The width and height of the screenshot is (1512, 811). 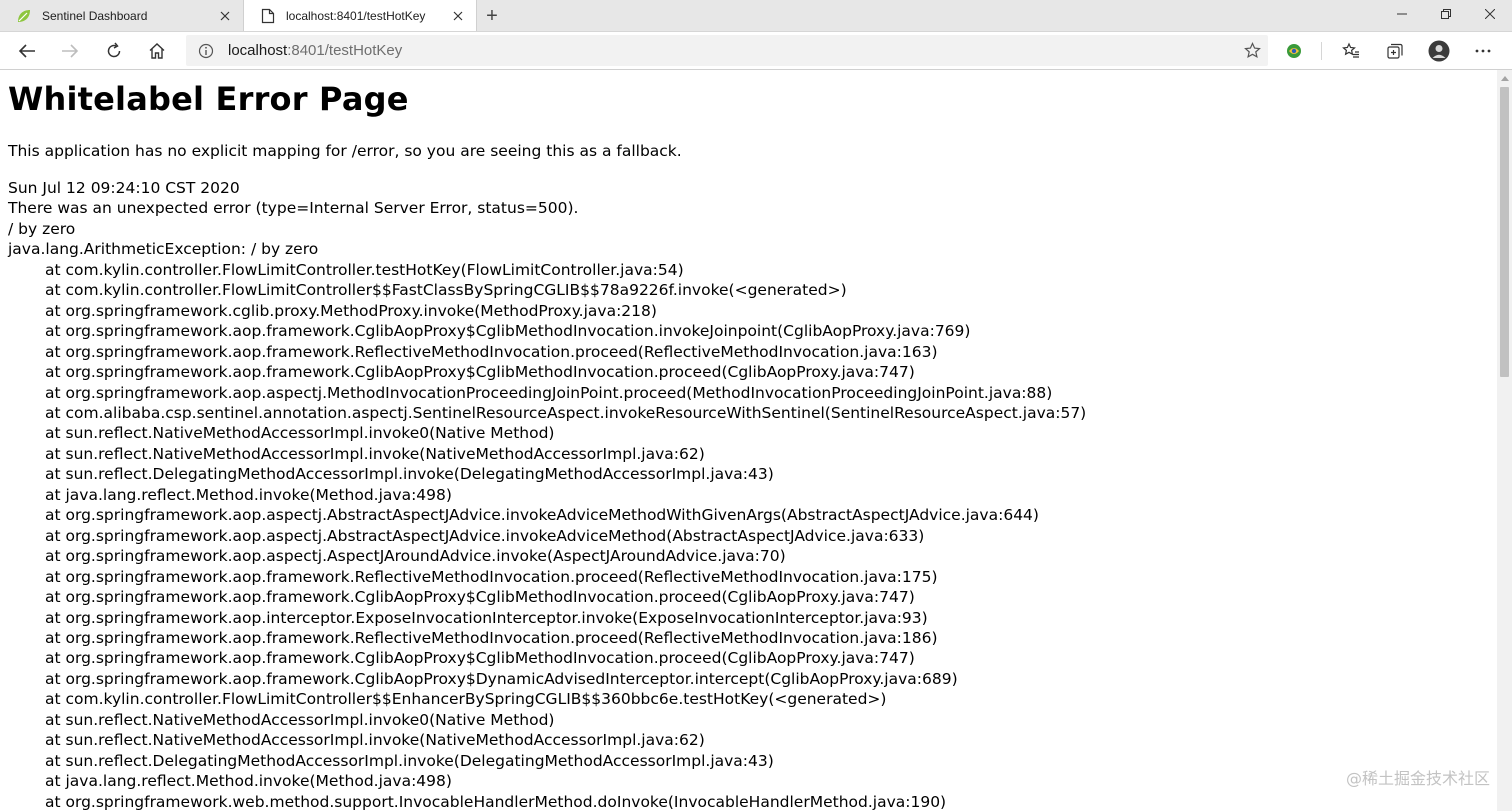 I want to click on favorite-star-icon, so click(x=1252, y=50).